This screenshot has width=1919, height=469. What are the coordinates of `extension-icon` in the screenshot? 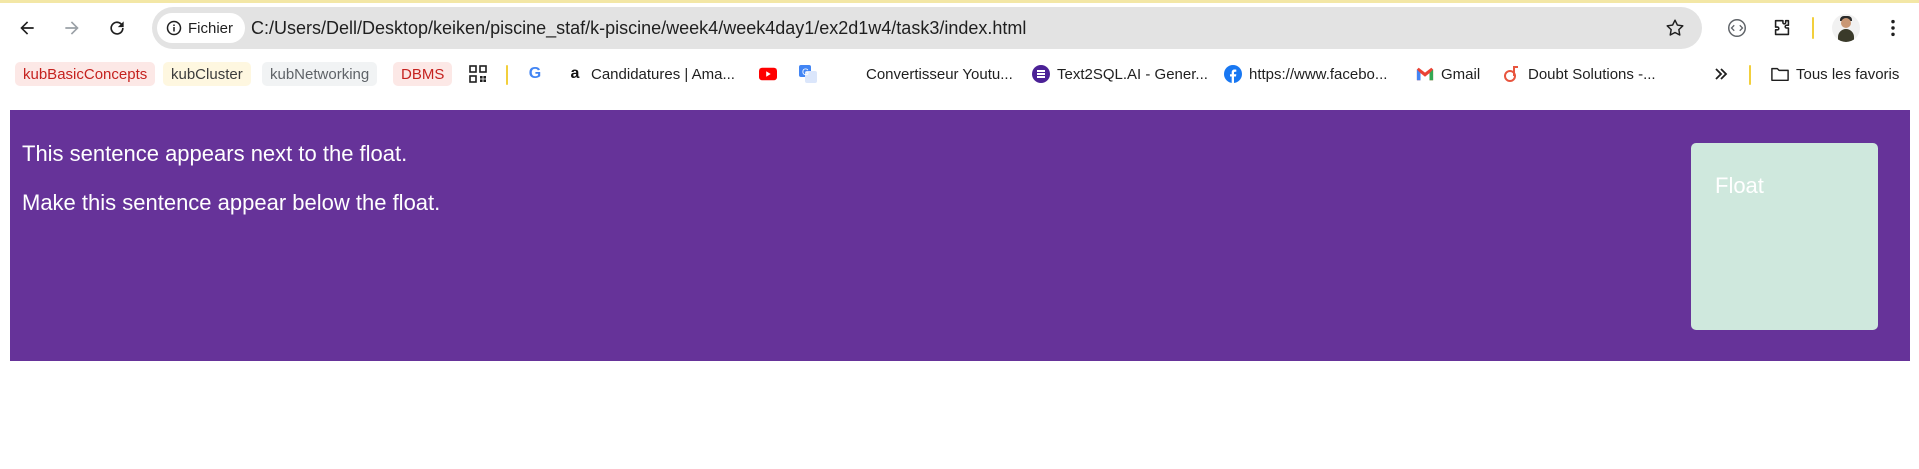 It's located at (1737, 28).